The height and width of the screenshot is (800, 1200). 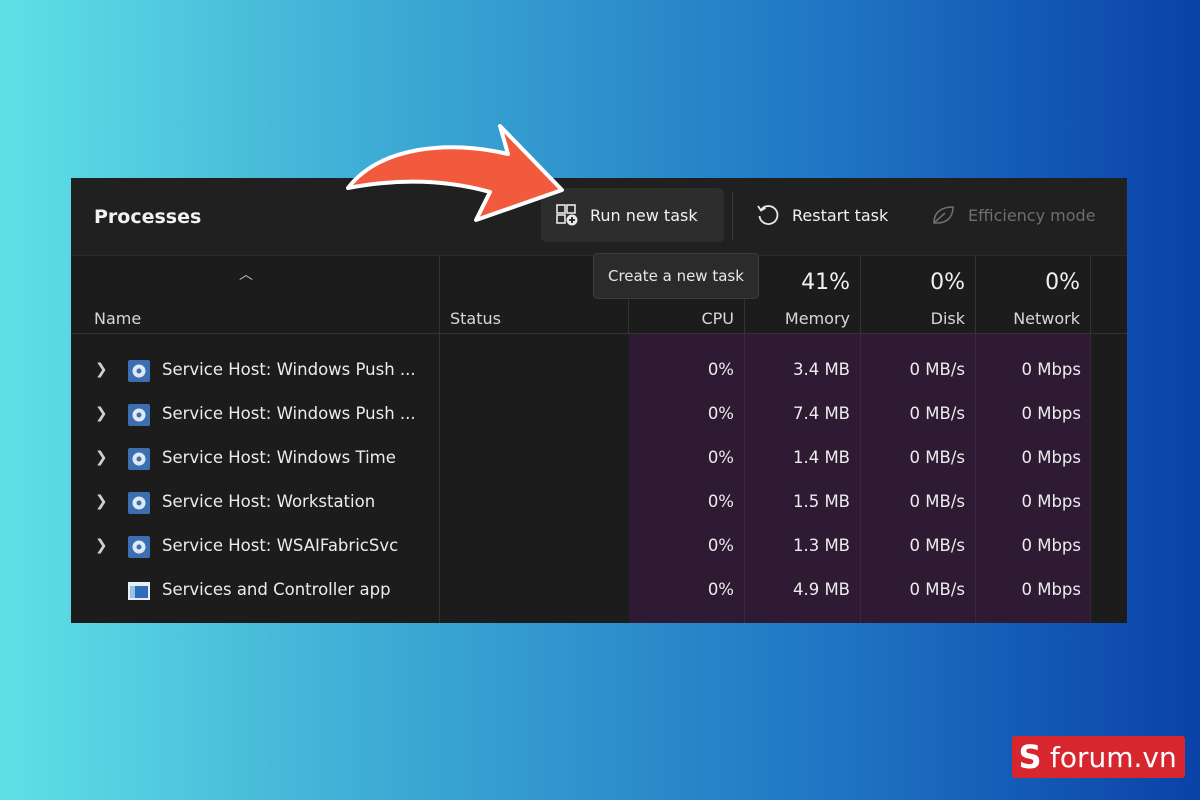 I want to click on logo-text: forum.vn, so click(x=1116, y=757).